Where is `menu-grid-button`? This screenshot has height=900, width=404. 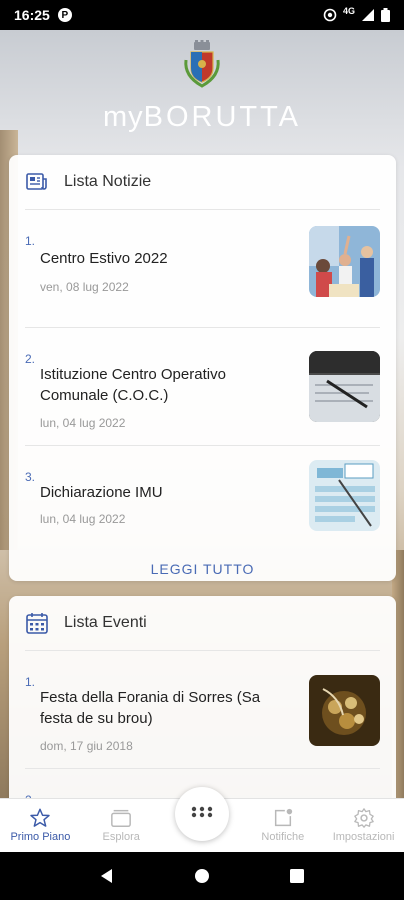 menu-grid-button is located at coordinates (202, 814).